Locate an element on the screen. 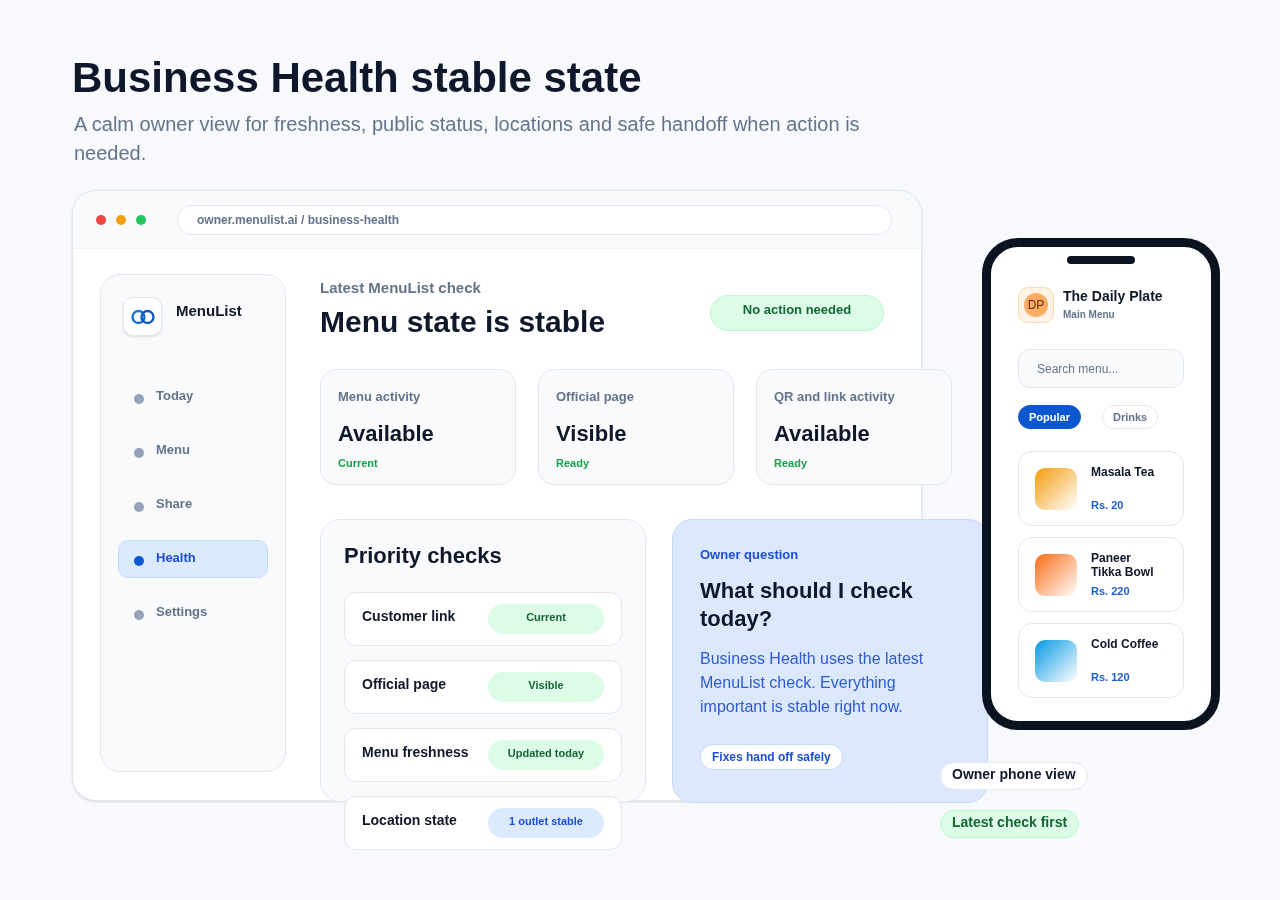  stat-label: QR and link activity is located at coordinates (835, 397).